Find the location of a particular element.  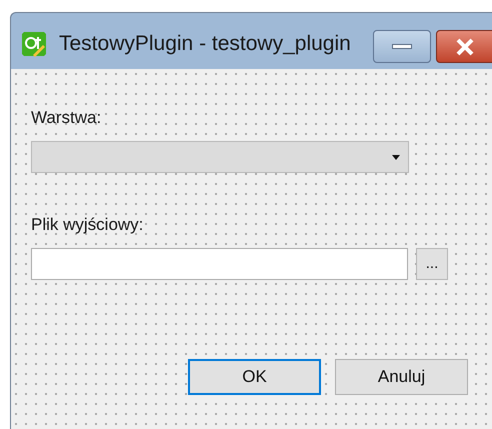

dialog-button: Anuluj is located at coordinates (401, 377).